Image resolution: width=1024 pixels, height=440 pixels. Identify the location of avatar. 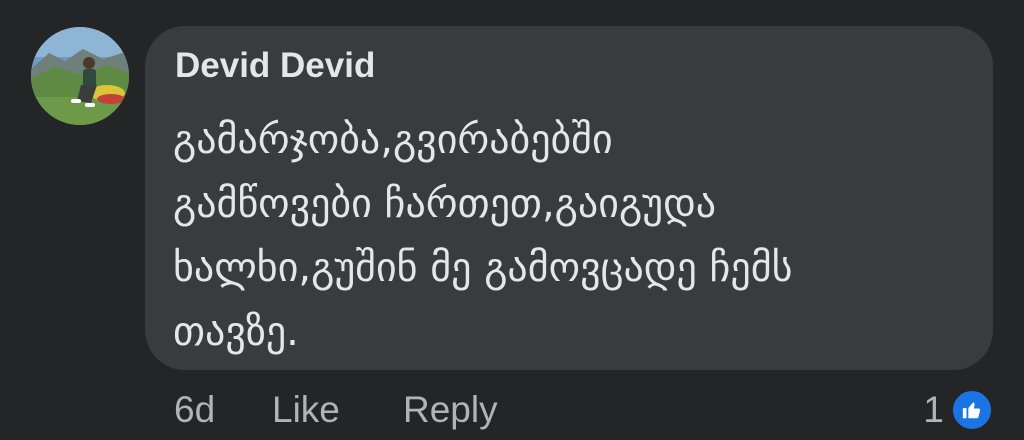
(80, 76).